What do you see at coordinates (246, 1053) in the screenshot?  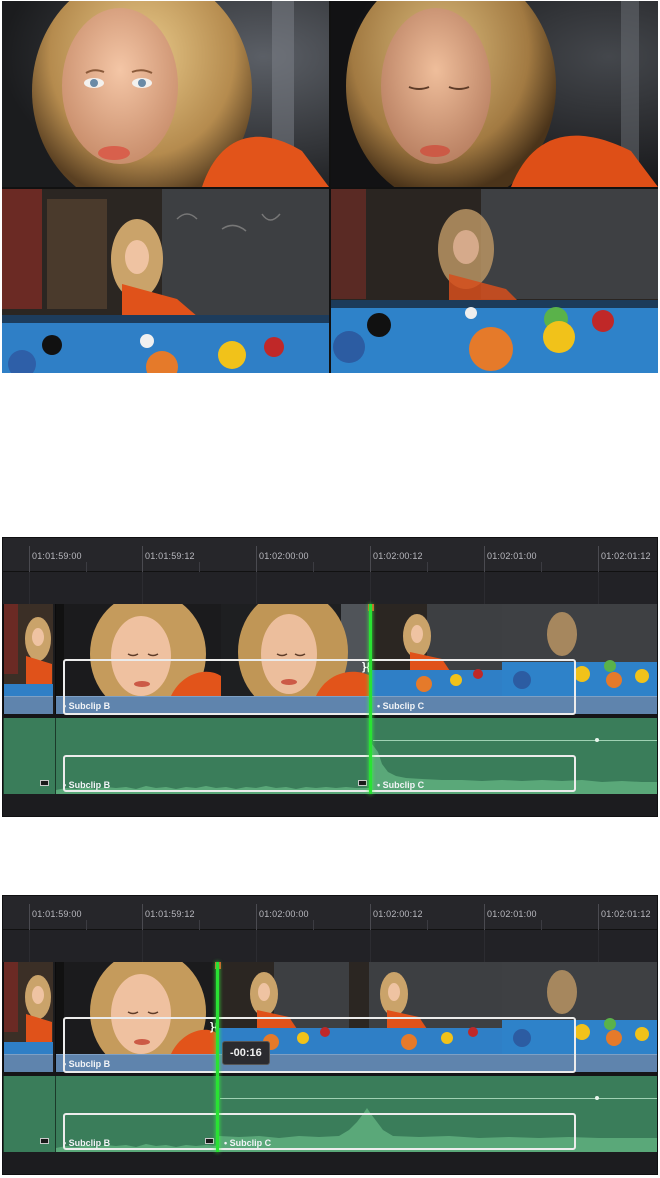 I see `trim-offset-tooltip: -00:16` at bounding box center [246, 1053].